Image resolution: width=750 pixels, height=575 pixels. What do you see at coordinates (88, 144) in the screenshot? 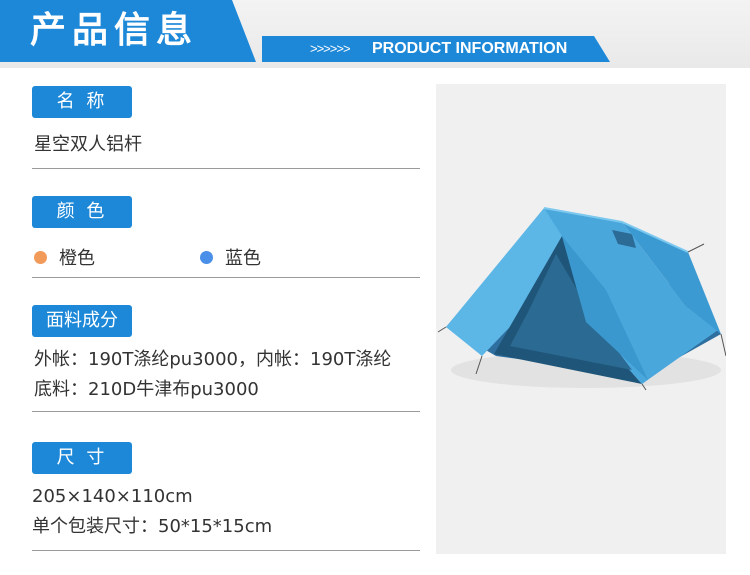
I see `name-value: 星空双人铝杆` at bounding box center [88, 144].